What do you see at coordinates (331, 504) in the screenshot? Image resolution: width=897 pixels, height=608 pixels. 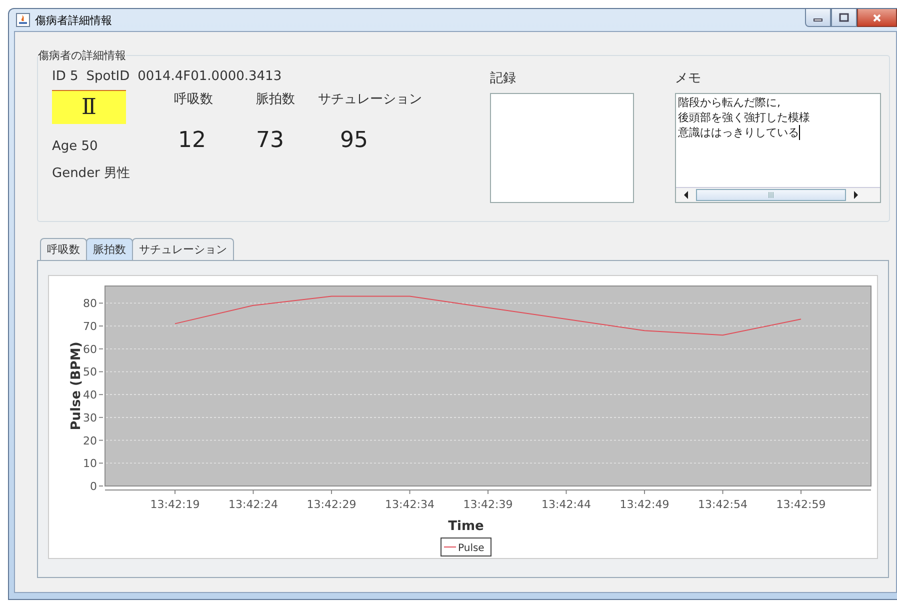 I see `x-tick-label: 13:42:29` at bounding box center [331, 504].